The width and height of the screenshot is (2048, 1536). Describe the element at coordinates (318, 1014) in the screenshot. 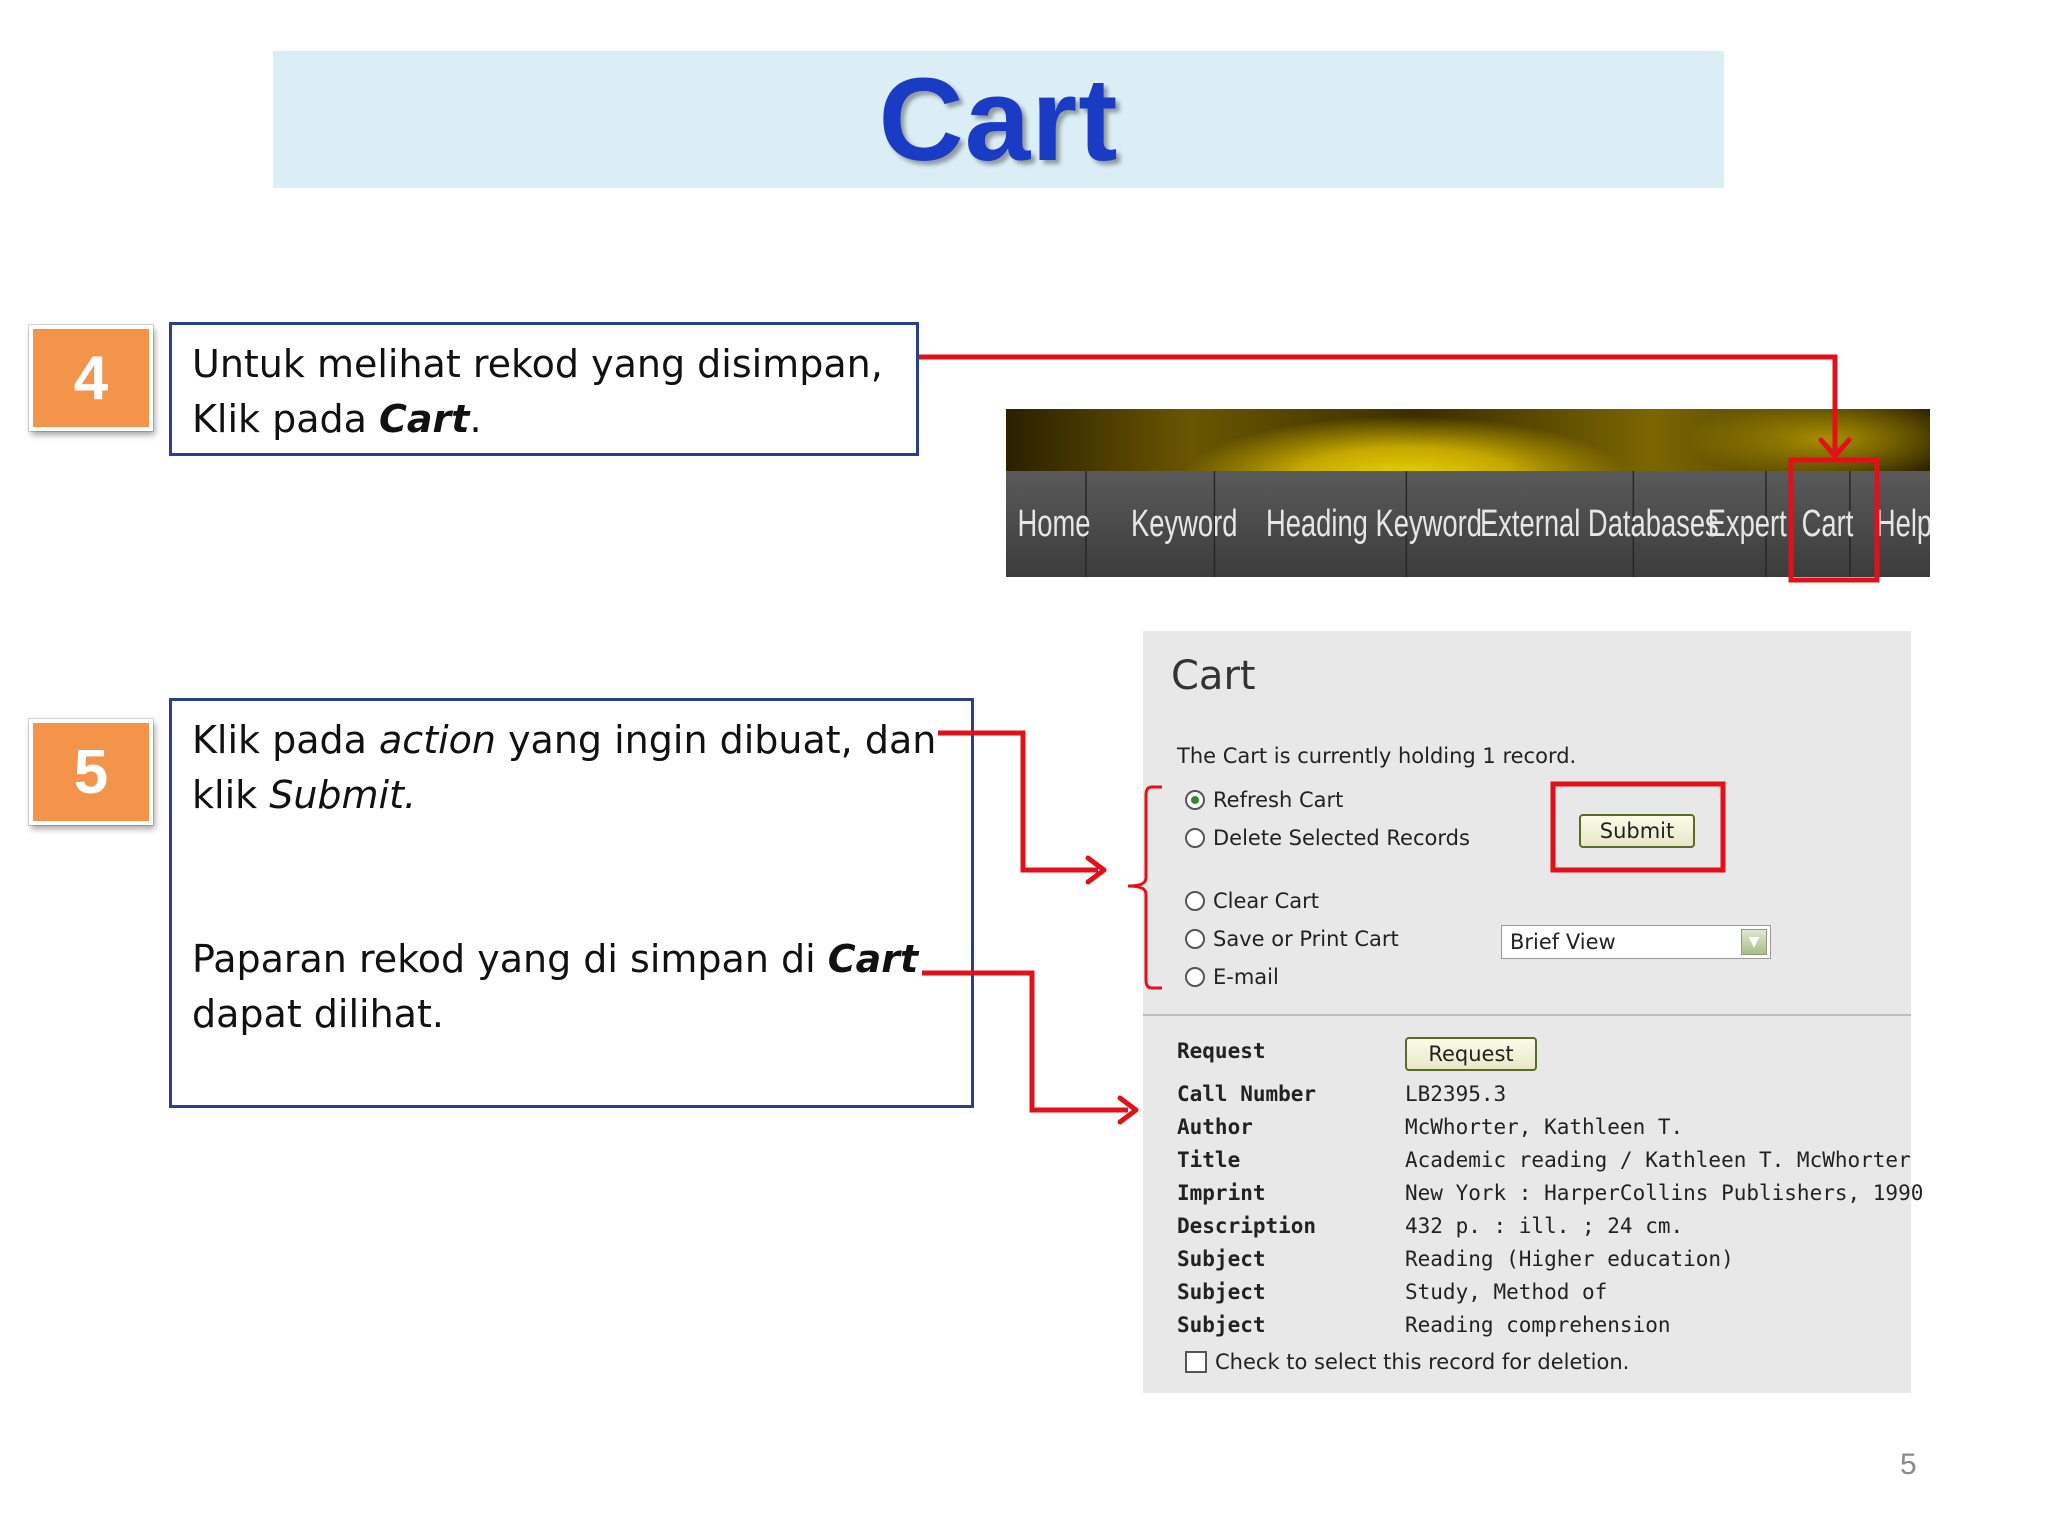

I see `step-5-line-4: dapat dilihat.` at that location.